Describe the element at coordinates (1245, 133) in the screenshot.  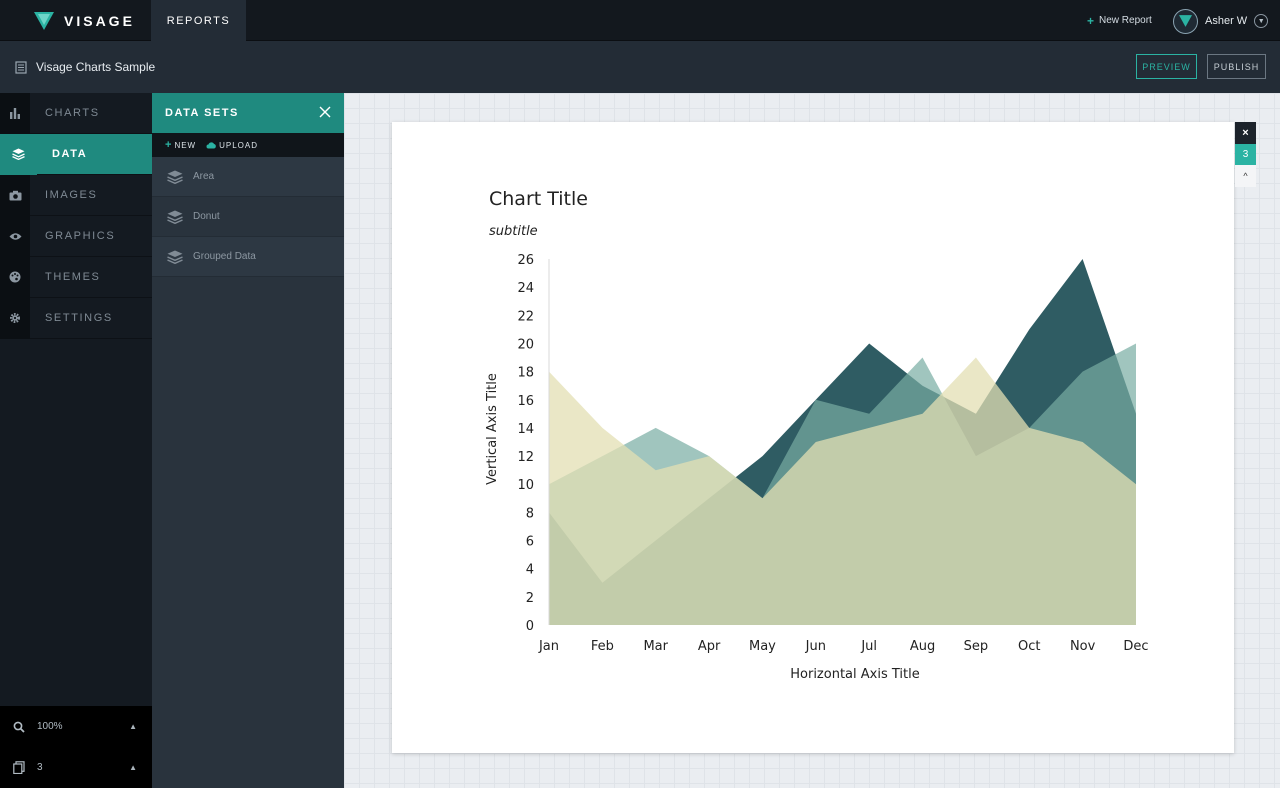
I see `close-page-button: ×` at that location.